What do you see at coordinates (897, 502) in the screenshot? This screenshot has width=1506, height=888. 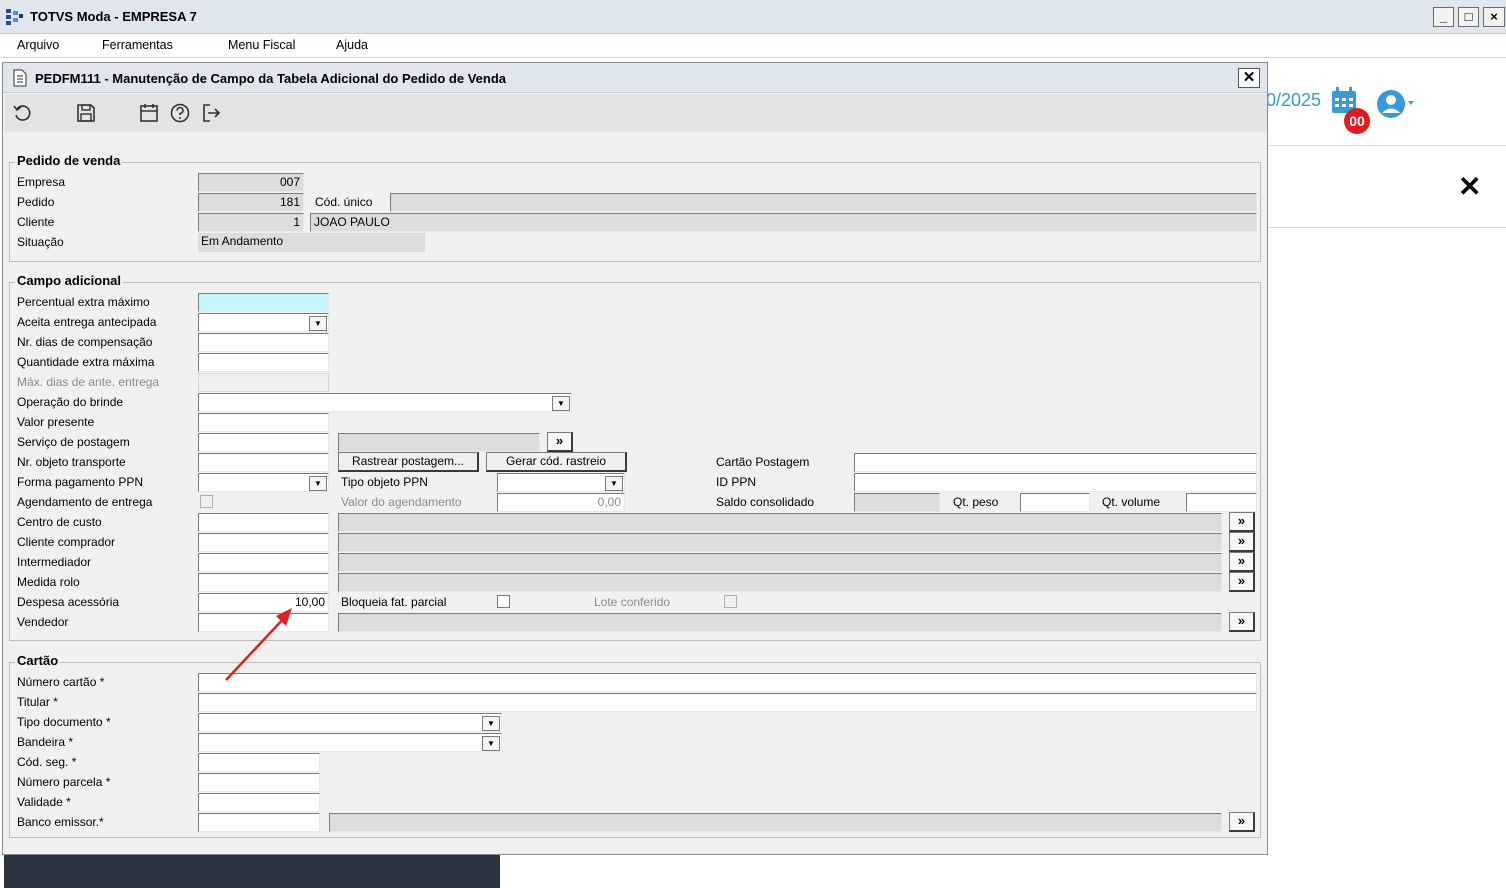 I see `saldo-field` at bounding box center [897, 502].